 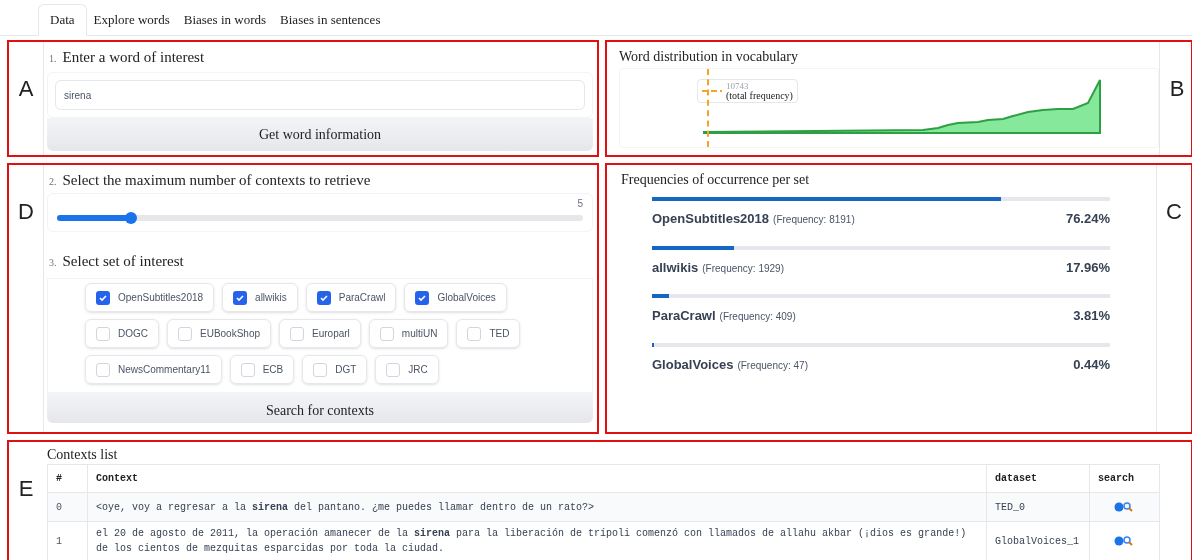 What do you see at coordinates (757, 317) in the screenshot?
I see `frequency-count: (Frequency: 409)` at bounding box center [757, 317].